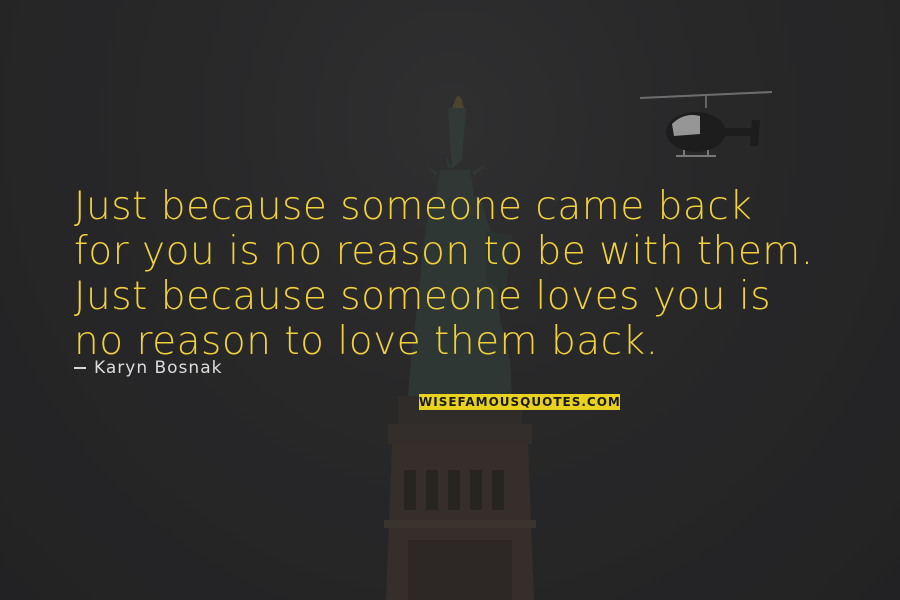 The image size is (900, 600). Describe the element at coordinates (413, 206) in the screenshot. I see `quote-line: Just because someone came back` at that location.